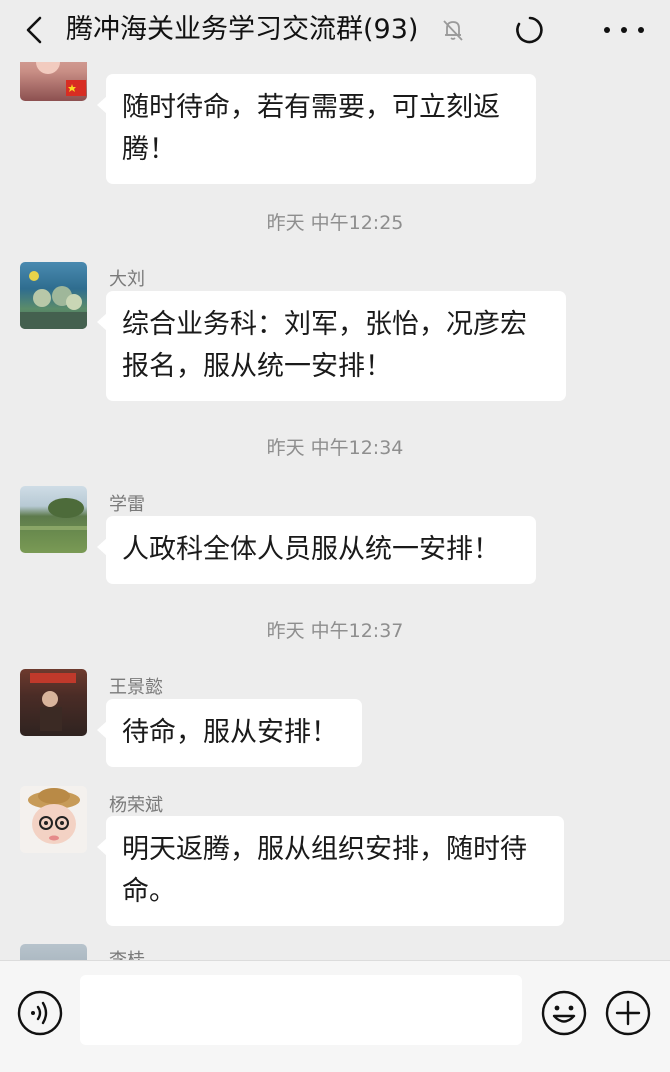 This screenshot has width=670, height=1072. I want to click on mute-bell-icon, so click(453, 30).